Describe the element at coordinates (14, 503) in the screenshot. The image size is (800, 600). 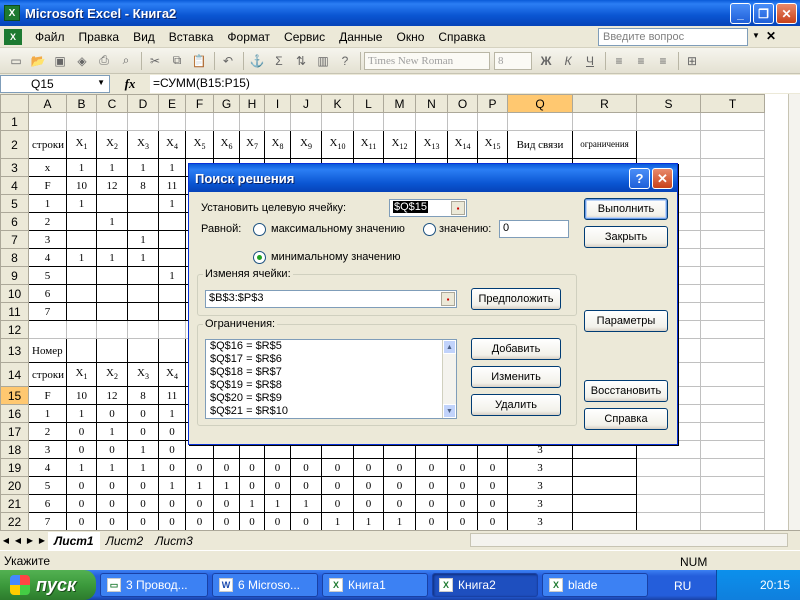
I see `row-header: 21` at that location.